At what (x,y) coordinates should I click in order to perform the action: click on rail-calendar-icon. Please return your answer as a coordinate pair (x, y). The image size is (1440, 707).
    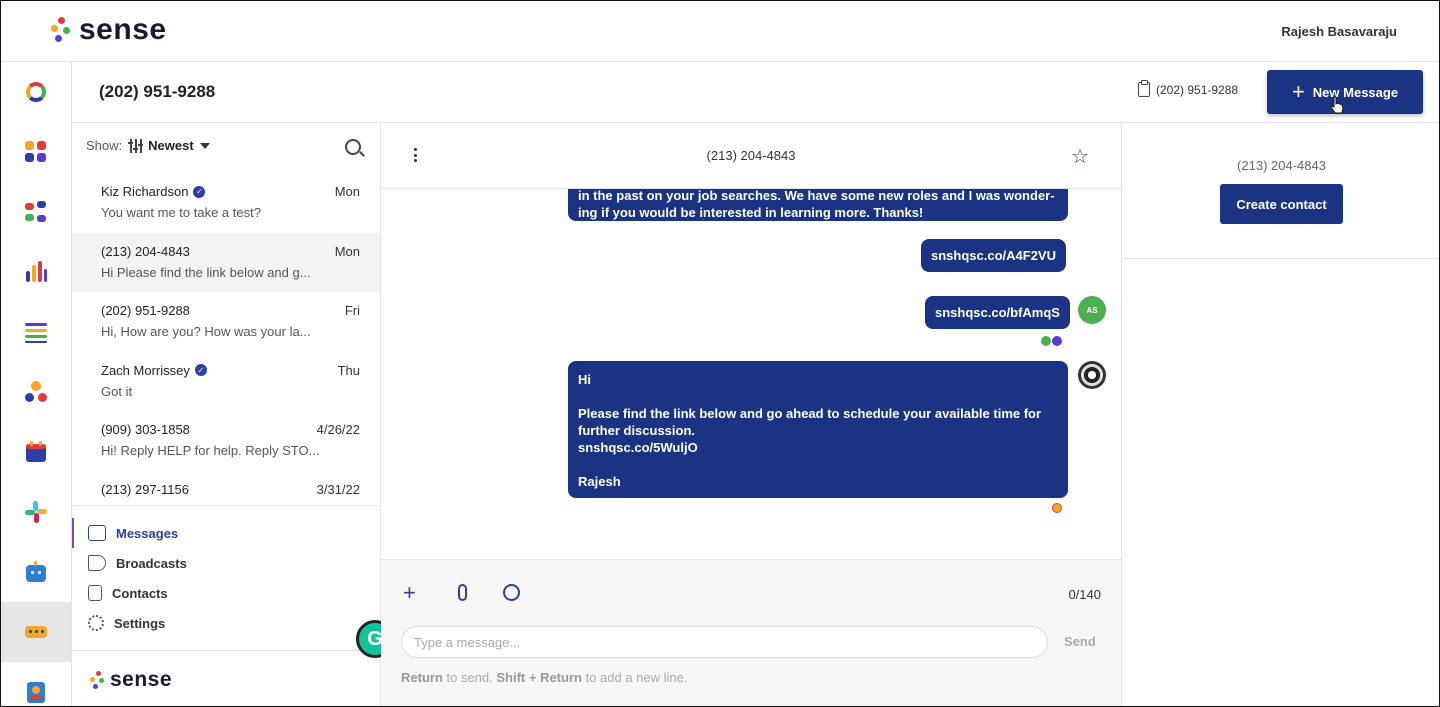
    Looking at the image, I should click on (36, 452).